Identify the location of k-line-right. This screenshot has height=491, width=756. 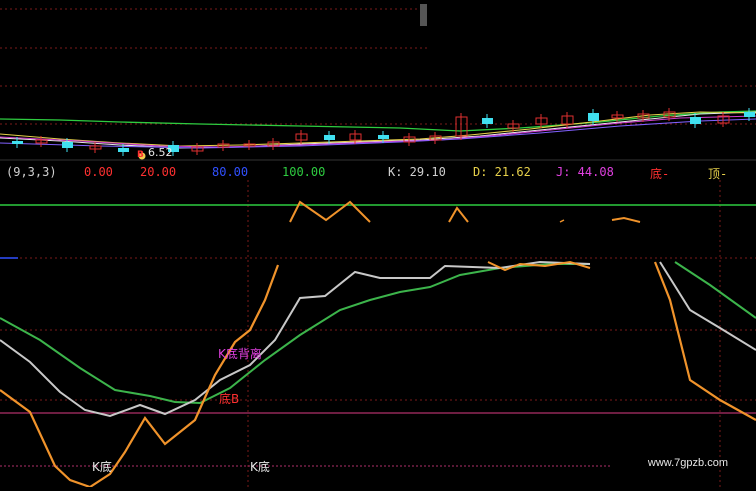
(707, 306).